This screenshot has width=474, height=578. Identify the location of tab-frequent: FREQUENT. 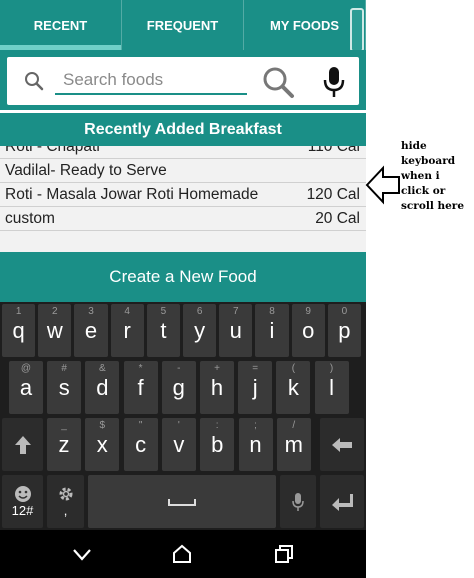
(183, 25).